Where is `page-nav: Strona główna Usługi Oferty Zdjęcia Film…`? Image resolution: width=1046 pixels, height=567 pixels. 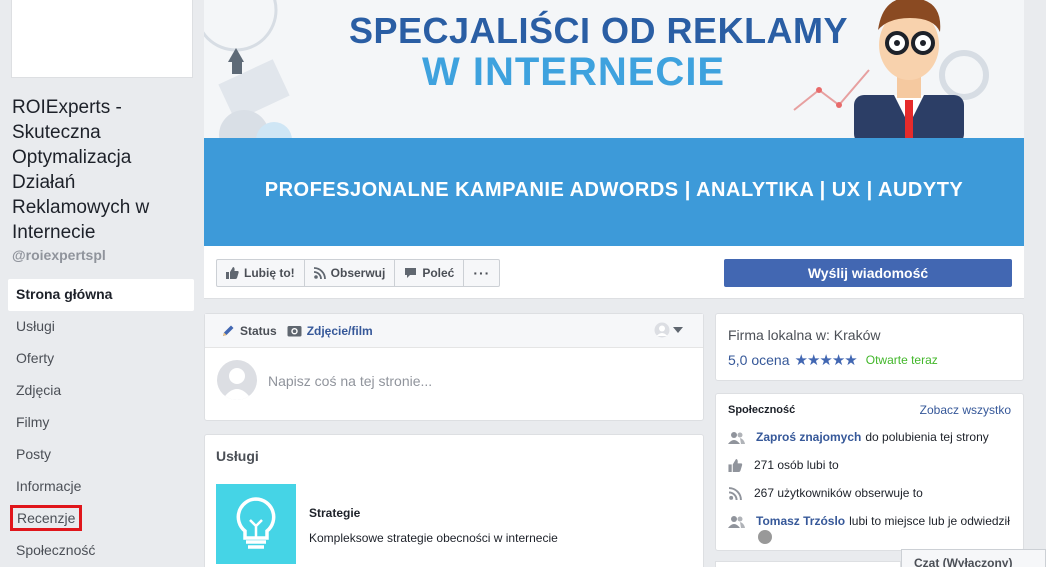 page-nav: Strona główna Usługi Oferty Zdjęcia Film… is located at coordinates (101, 423).